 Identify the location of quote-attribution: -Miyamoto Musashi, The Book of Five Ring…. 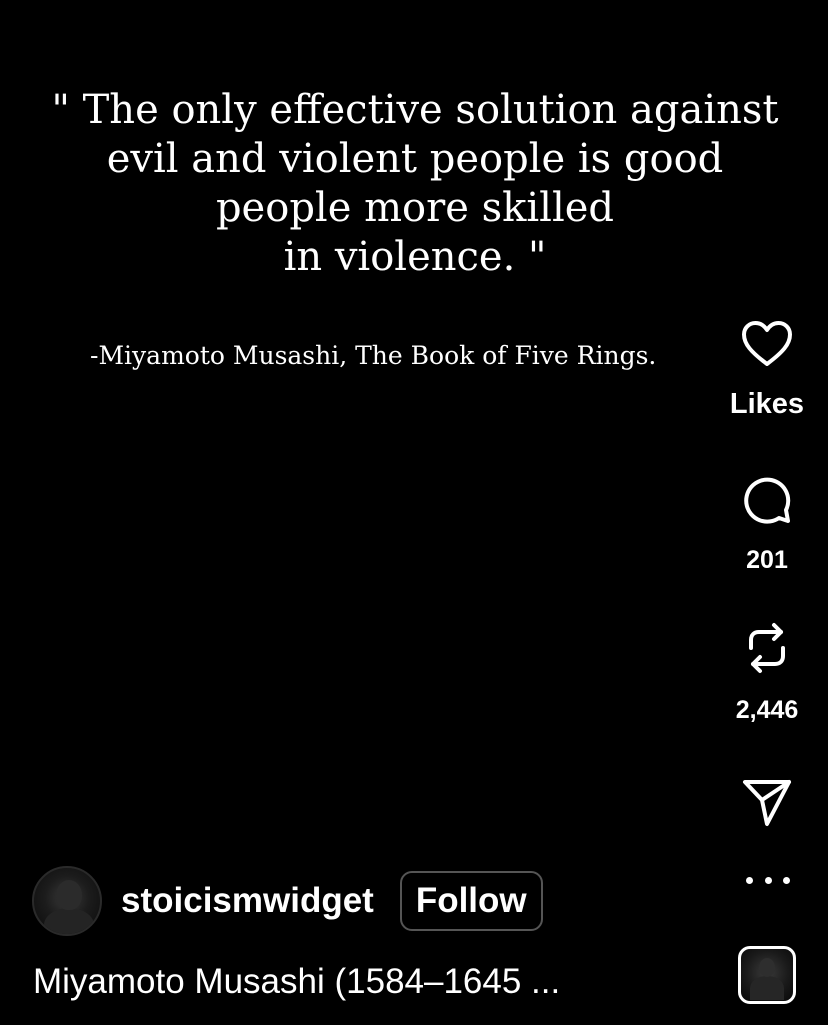
(373, 355).